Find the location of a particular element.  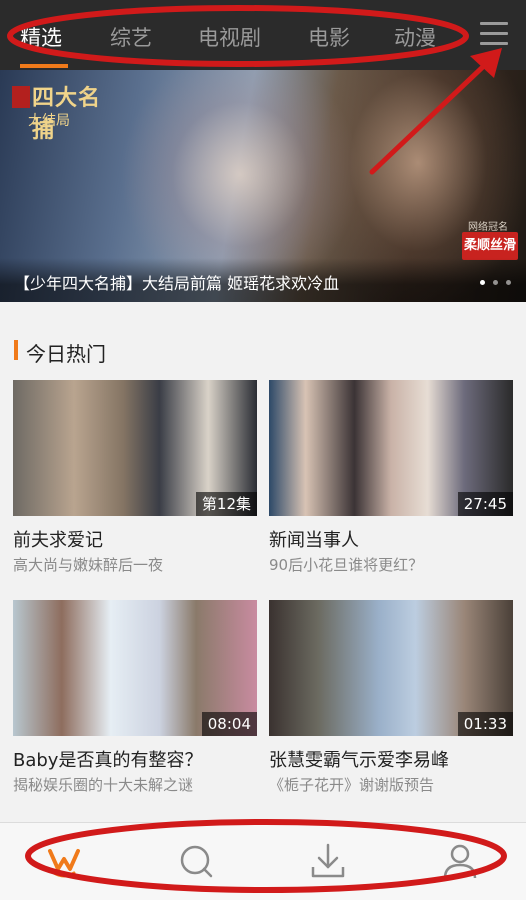

video-thumbnail: 第12集 is located at coordinates (135, 448).